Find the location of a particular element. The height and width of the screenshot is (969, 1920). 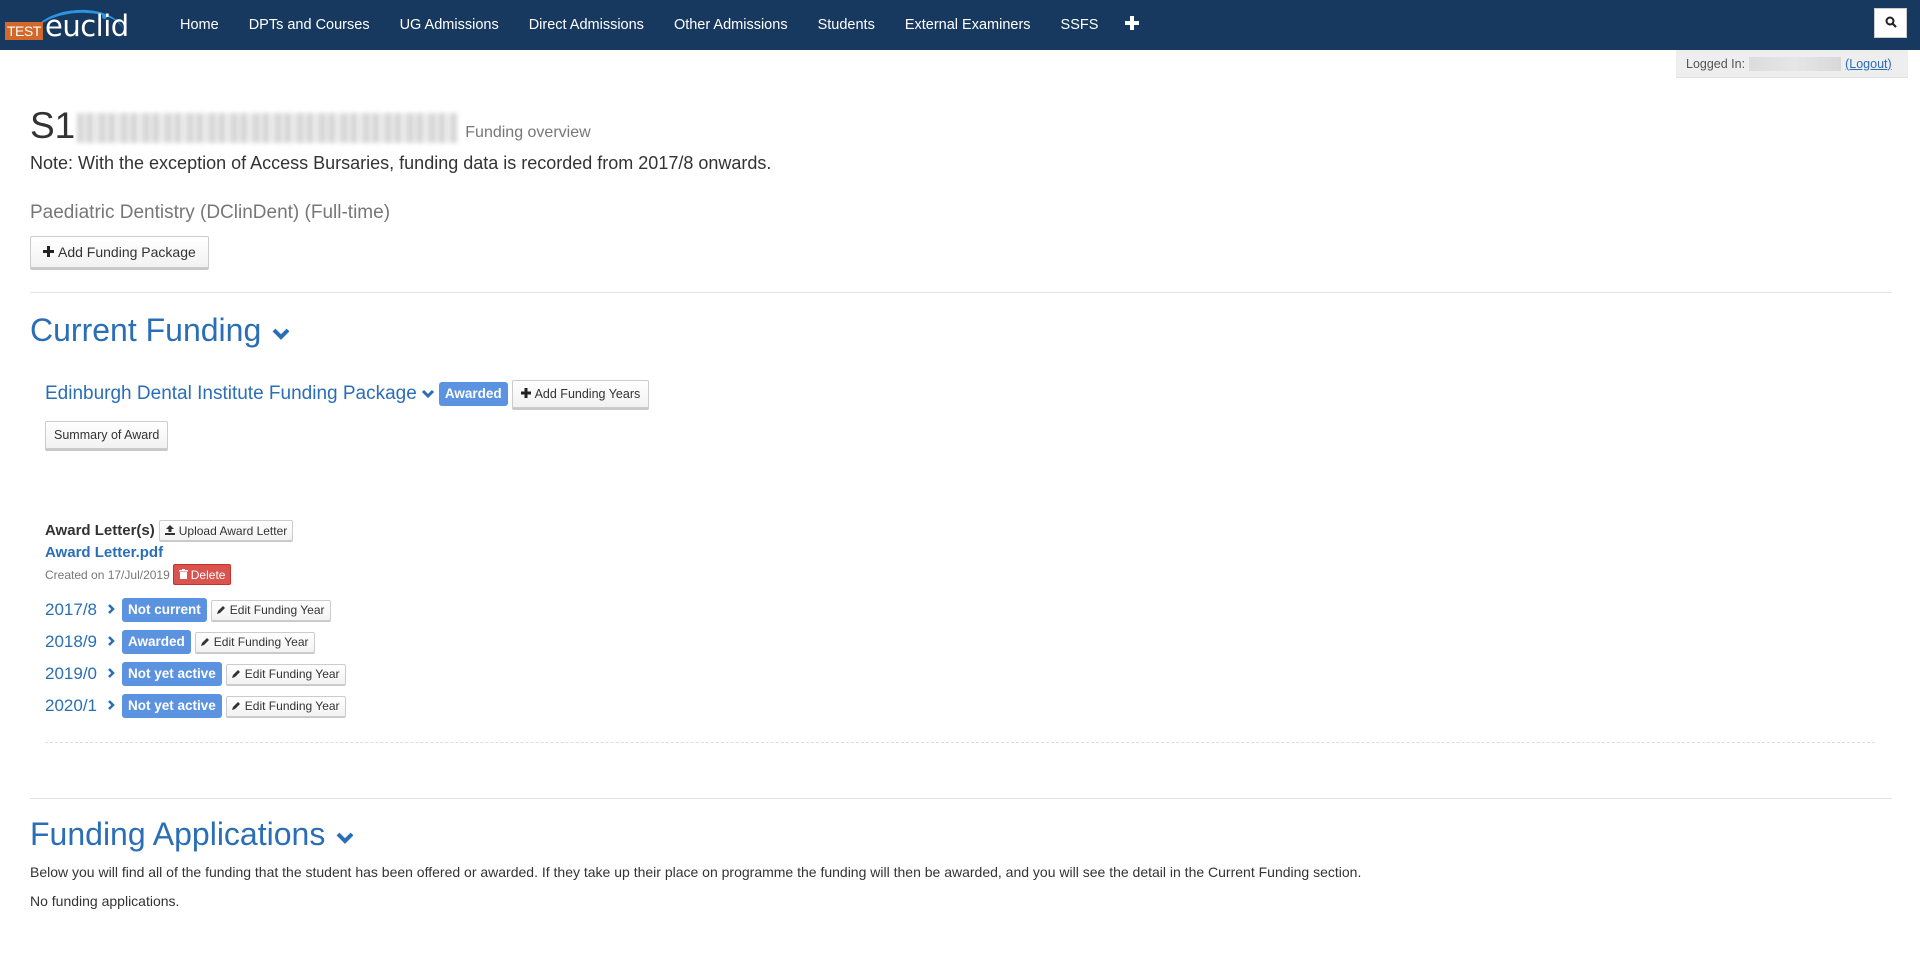

funding-year-status-badge: Not current is located at coordinates (164, 610).